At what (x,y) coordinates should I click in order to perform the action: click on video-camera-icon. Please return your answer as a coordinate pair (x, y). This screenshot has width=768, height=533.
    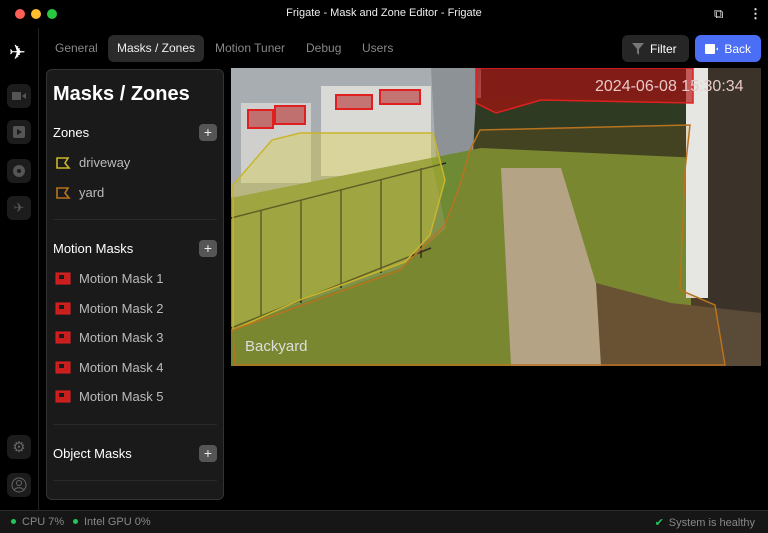
    Looking at the image, I should click on (712, 48).